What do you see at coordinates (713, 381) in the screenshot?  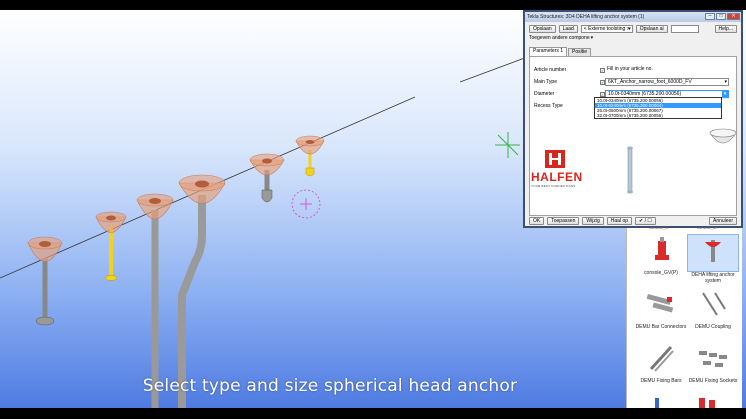 I see `catalog-item-label: DEMU Fixing Sockets` at bounding box center [713, 381].